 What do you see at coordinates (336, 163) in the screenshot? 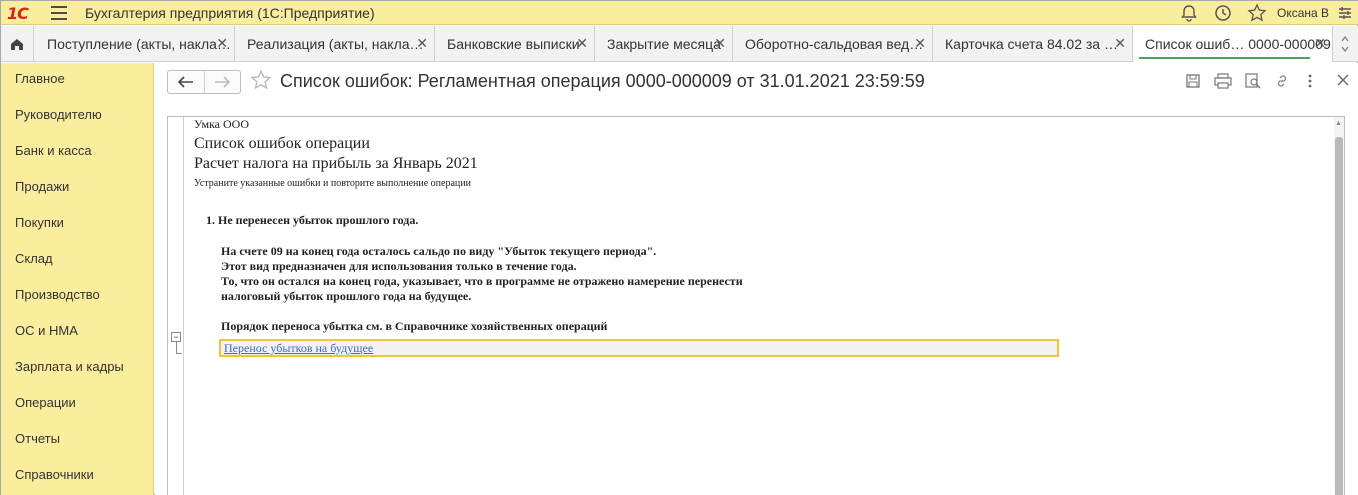
I see `operation-heading: Расчет налога на прибыль за Январь 2021` at bounding box center [336, 163].